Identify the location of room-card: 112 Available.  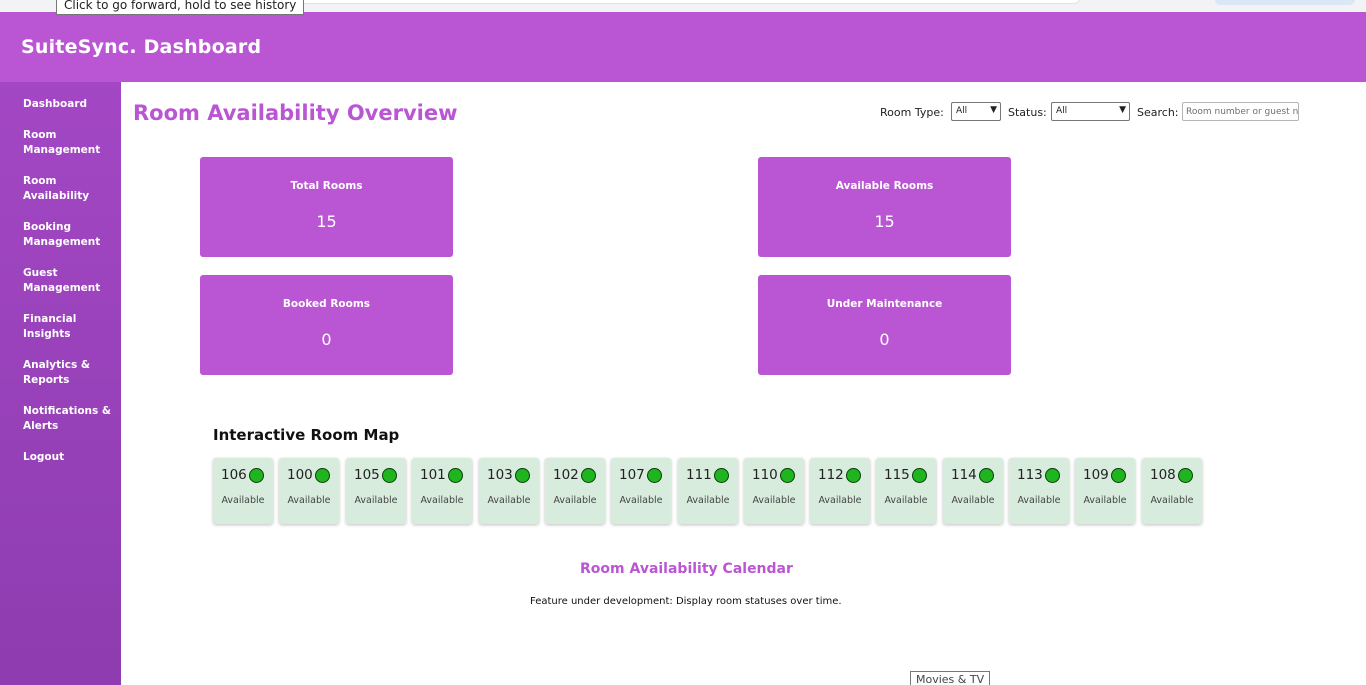
(840, 491).